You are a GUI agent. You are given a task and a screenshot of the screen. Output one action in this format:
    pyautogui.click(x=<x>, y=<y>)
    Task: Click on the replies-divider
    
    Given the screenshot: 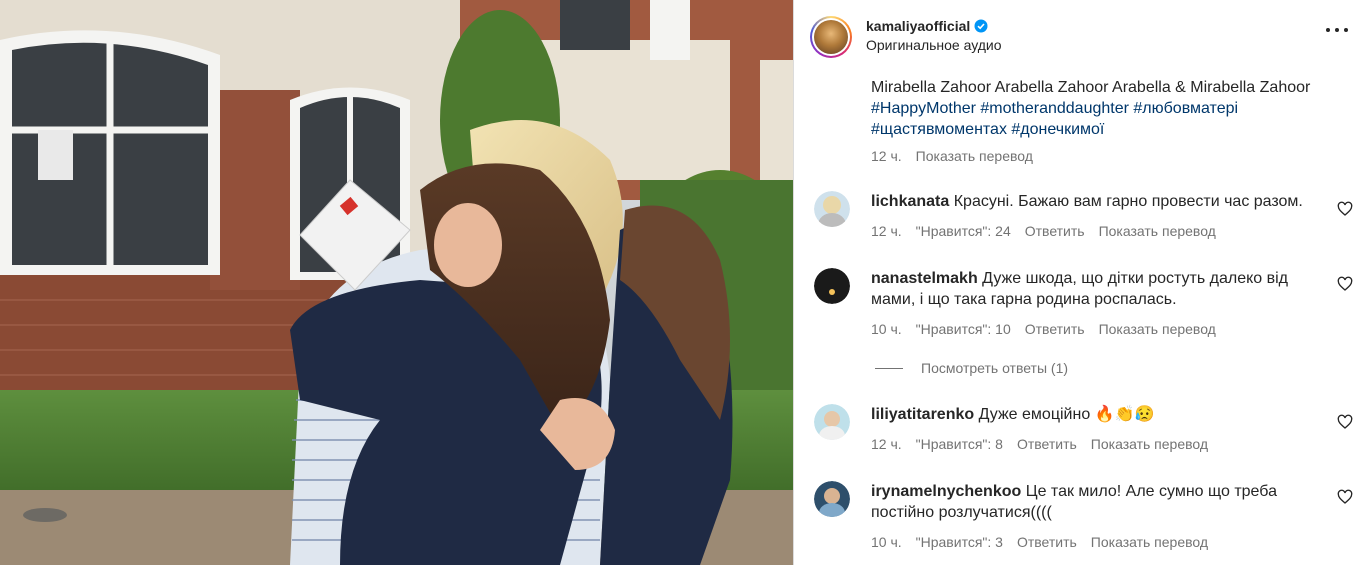 What is the action you would take?
    pyautogui.click(x=889, y=368)
    